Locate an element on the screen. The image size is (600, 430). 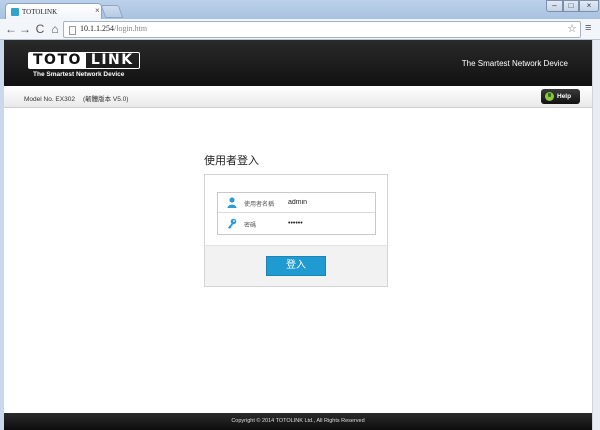
url-path: /login.htm is located at coordinates (131, 28).